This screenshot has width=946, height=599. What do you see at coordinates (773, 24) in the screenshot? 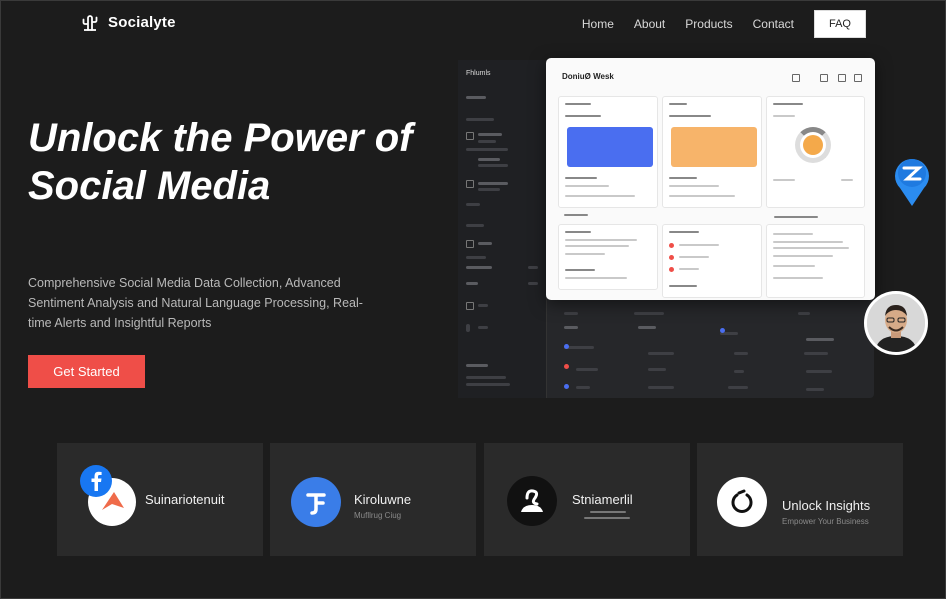
I see `nav-contact: Contact` at bounding box center [773, 24].